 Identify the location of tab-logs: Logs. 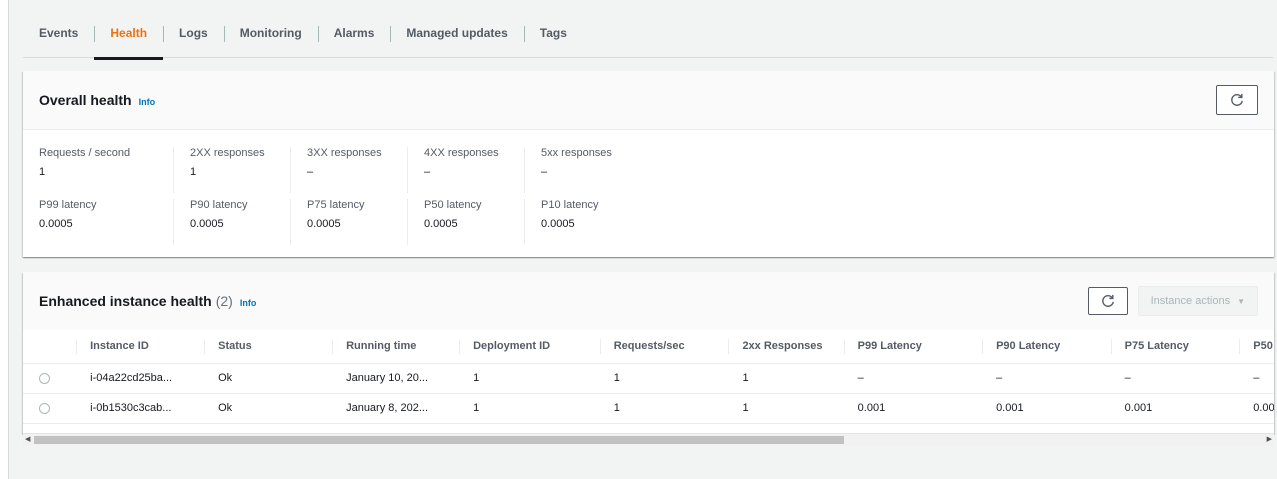
(193, 33).